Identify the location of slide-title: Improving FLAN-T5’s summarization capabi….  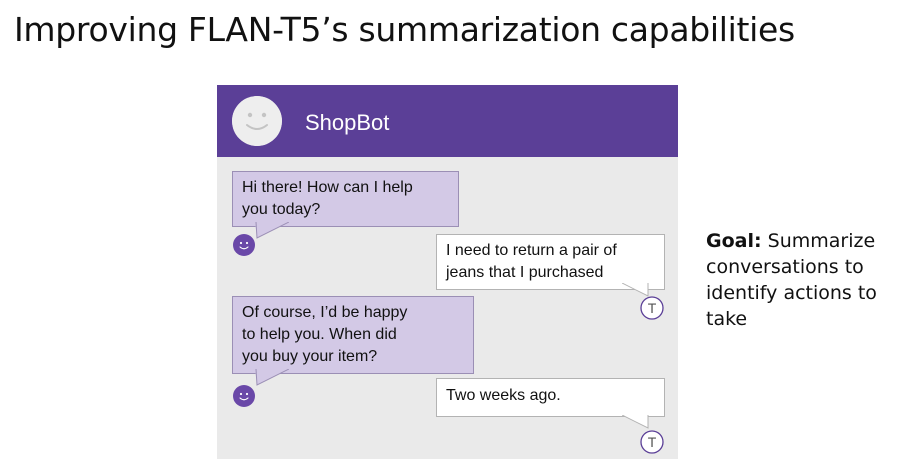
(404, 29).